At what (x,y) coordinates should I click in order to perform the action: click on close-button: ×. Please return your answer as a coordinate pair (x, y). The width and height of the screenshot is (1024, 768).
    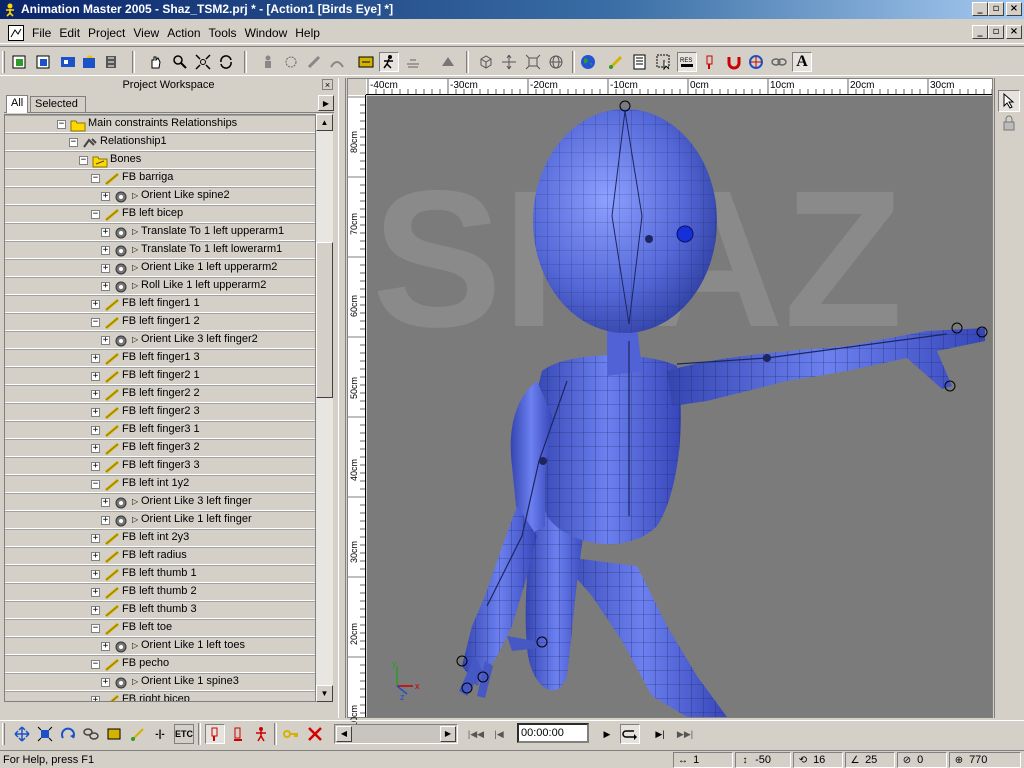
    Looking at the image, I should click on (1014, 9).